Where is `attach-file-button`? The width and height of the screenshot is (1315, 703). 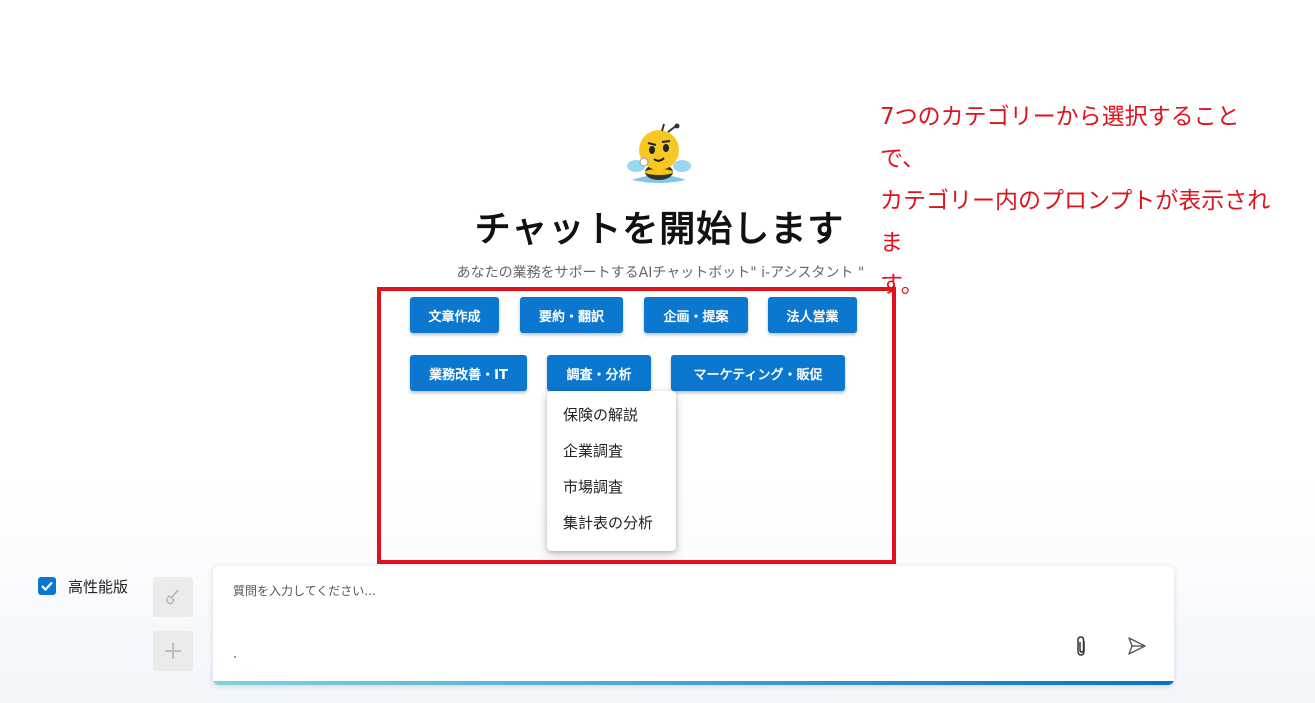 attach-file-button is located at coordinates (1081, 646).